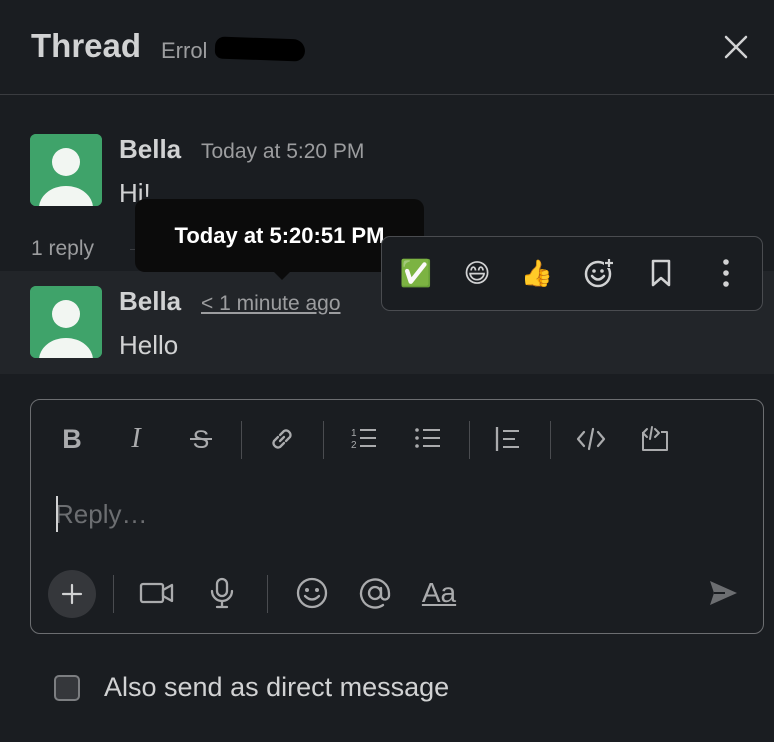 Image resolution: width=774 pixels, height=742 pixels. Describe the element at coordinates (375, 593) in the screenshot. I see `mention-icon` at that location.